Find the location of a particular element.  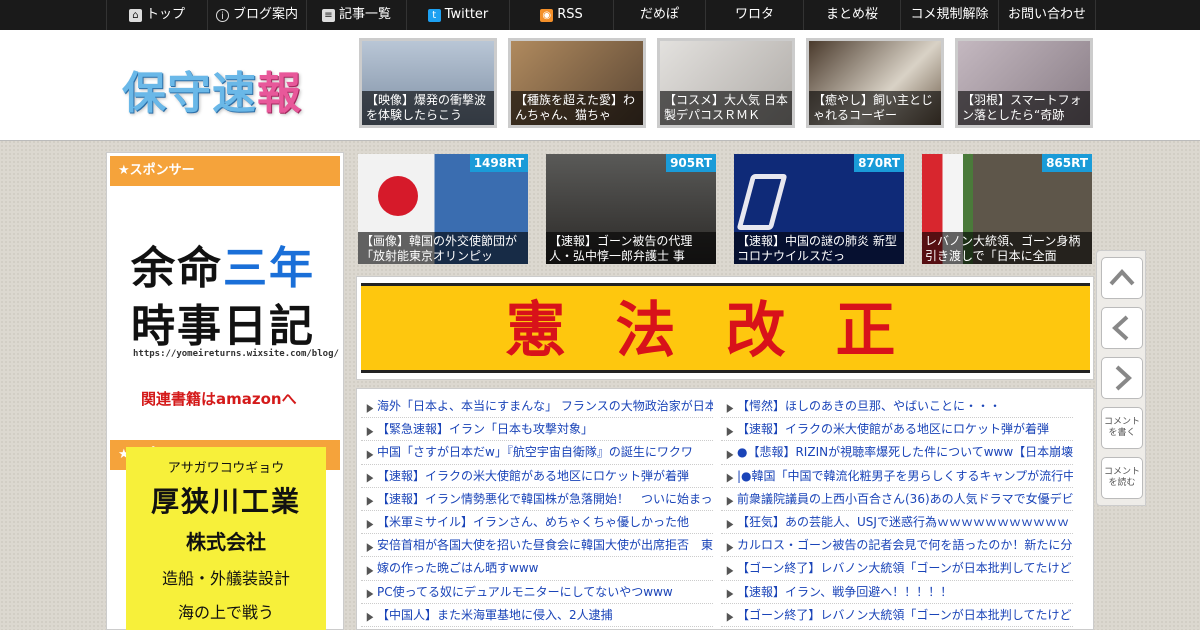

chevron-up-icon is located at coordinates (1122, 277).